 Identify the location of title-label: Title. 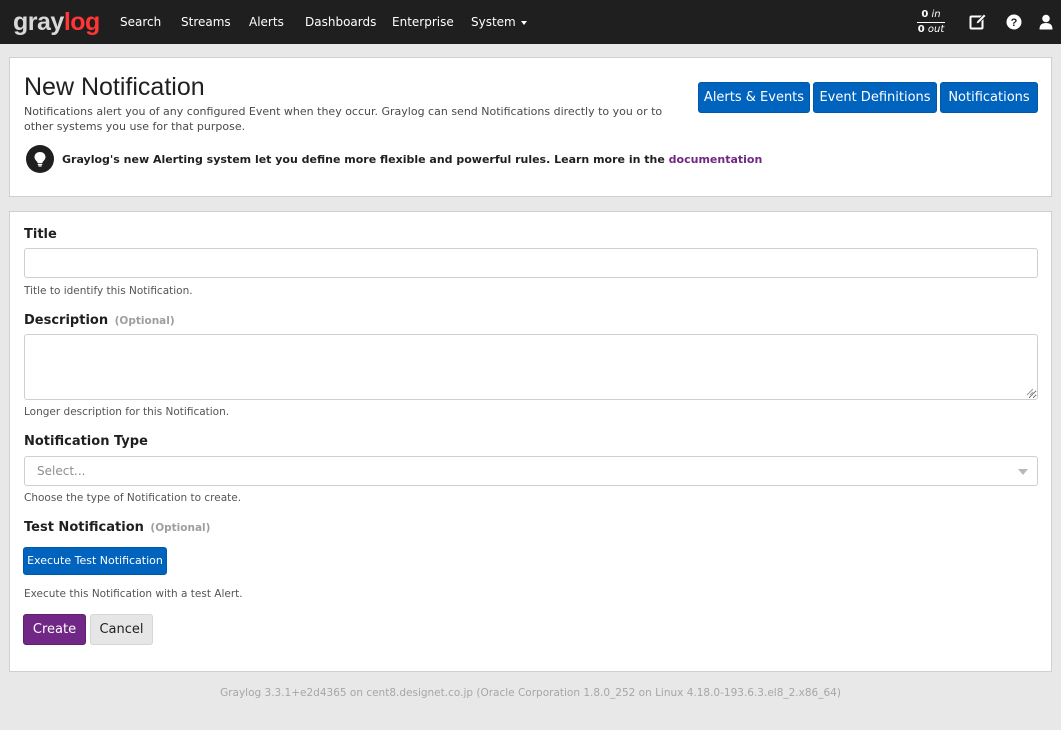
(40, 234).